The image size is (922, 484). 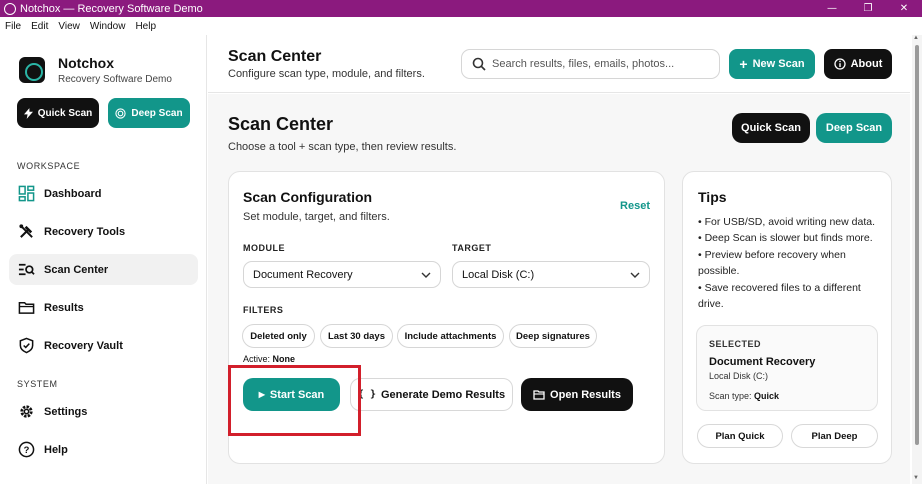 What do you see at coordinates (86, 63) in the screenshot?
I see `brand-name: Notchox` at bounding box center [86, 63].